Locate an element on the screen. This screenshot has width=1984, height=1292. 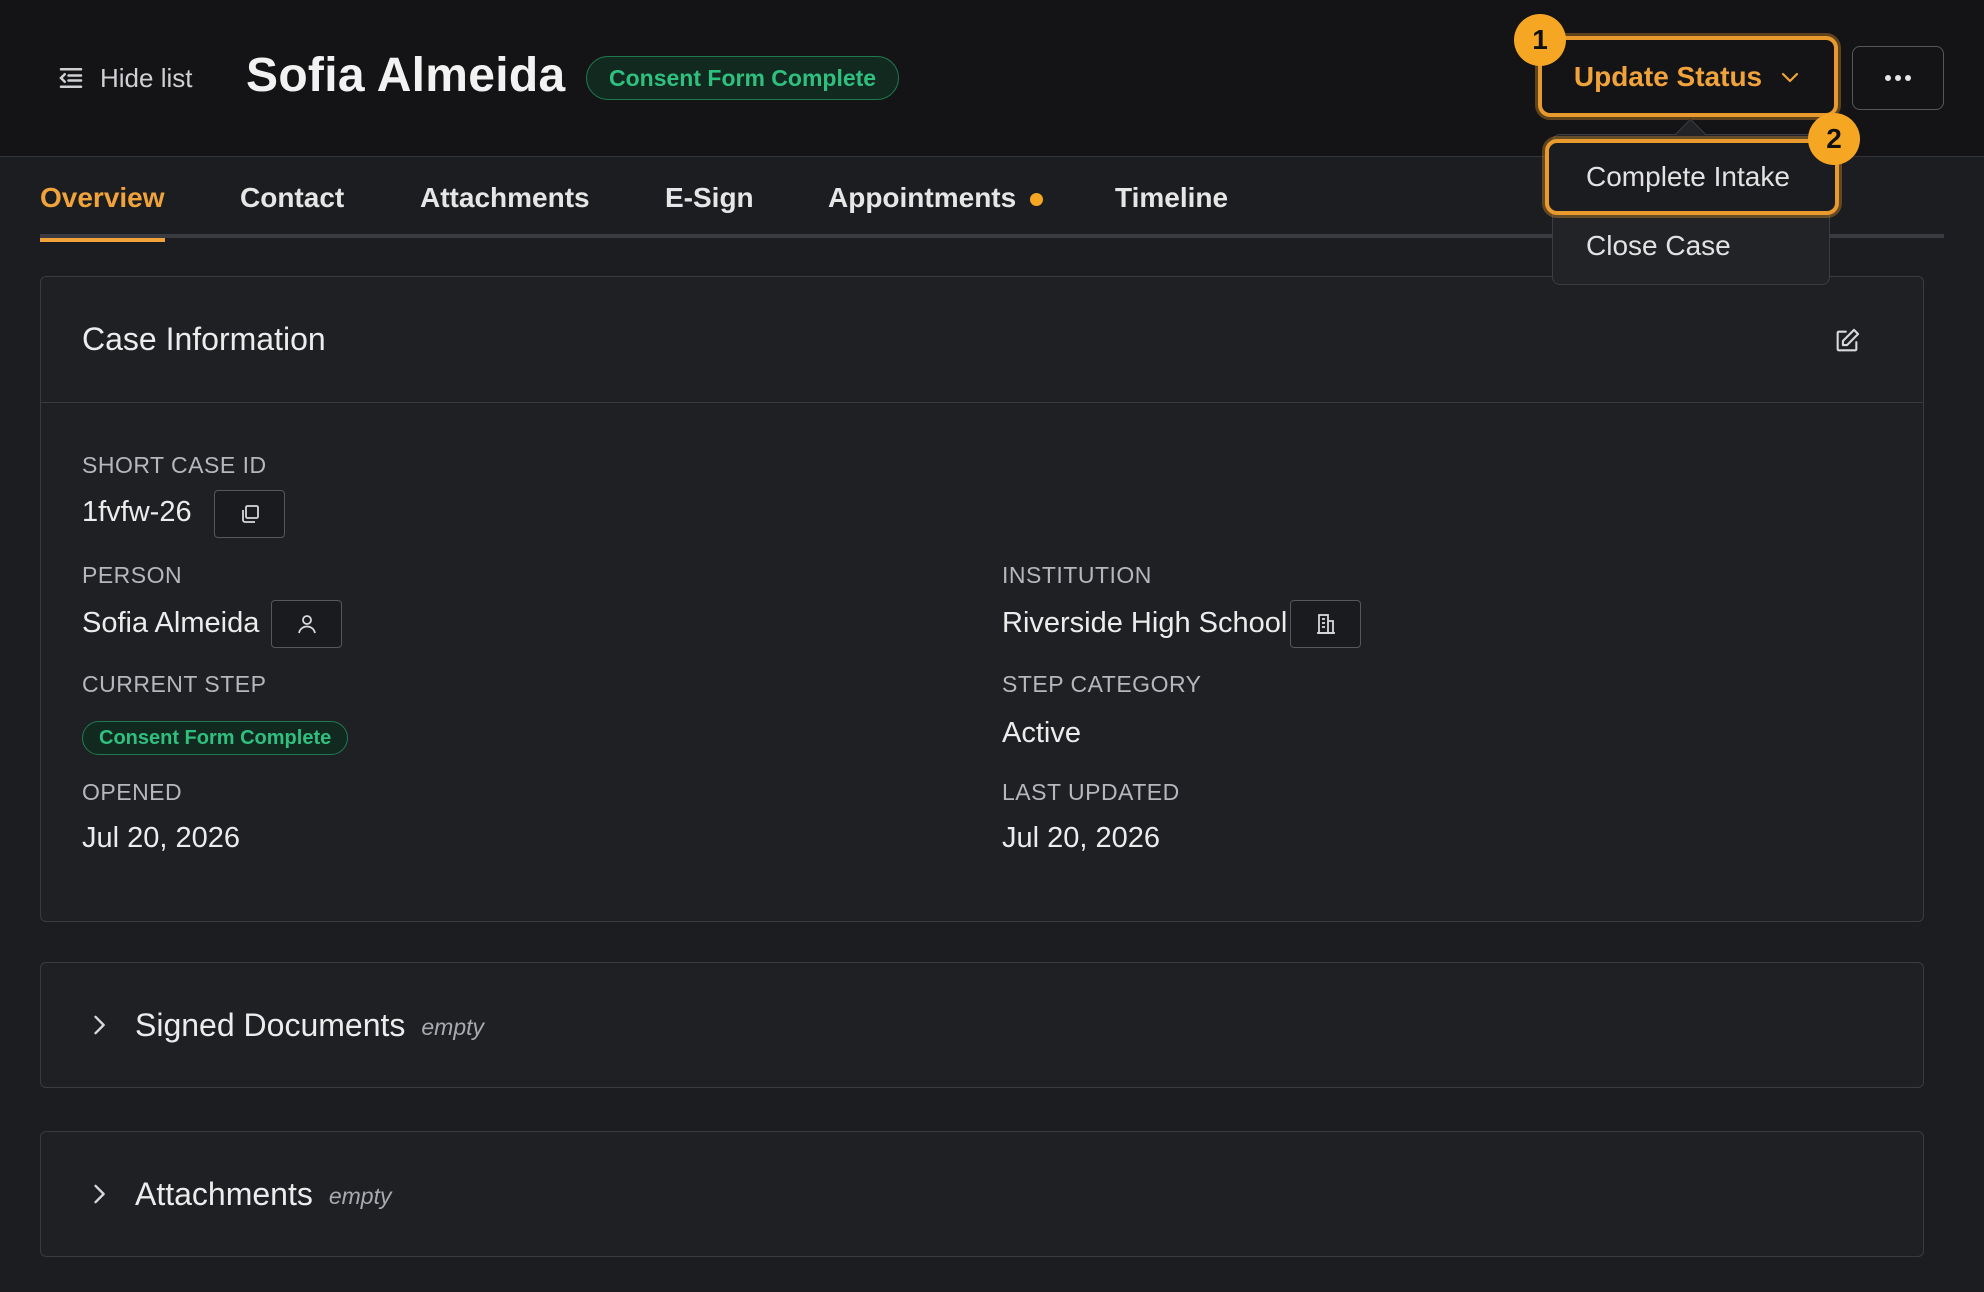
tab-contact: Contact is located at coordinates (292, 210).